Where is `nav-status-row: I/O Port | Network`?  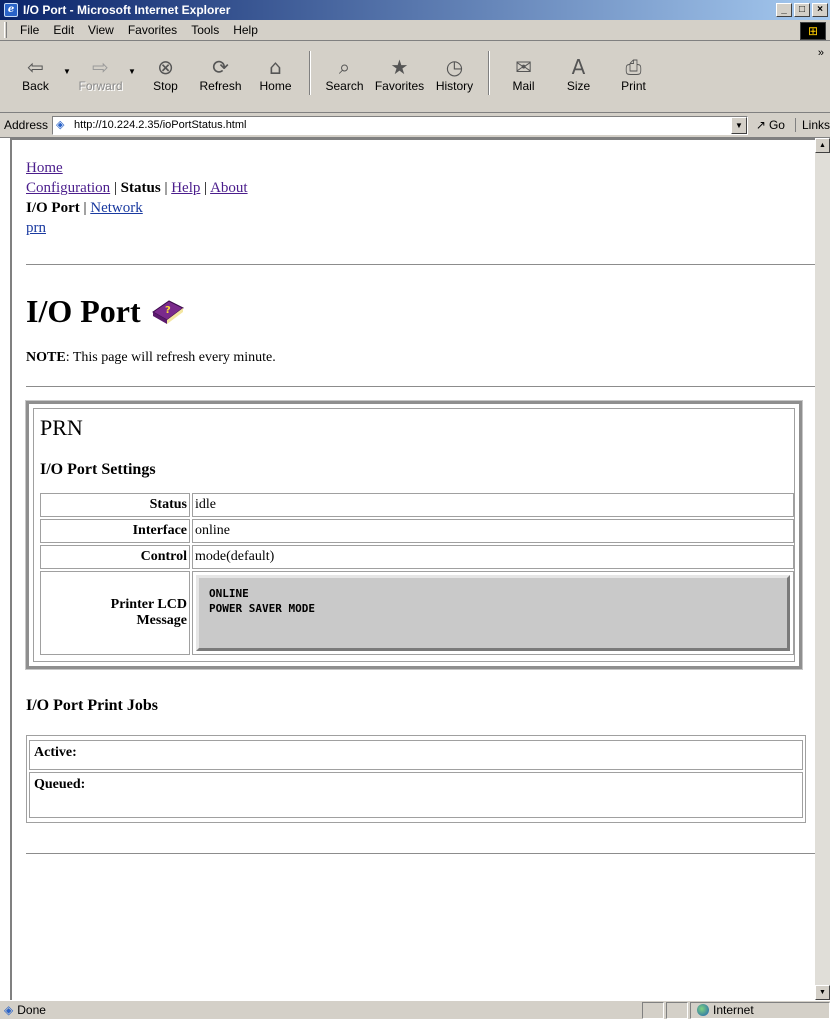
nav-status-row: I/O Port | Network is located at coordinates (420, 208).